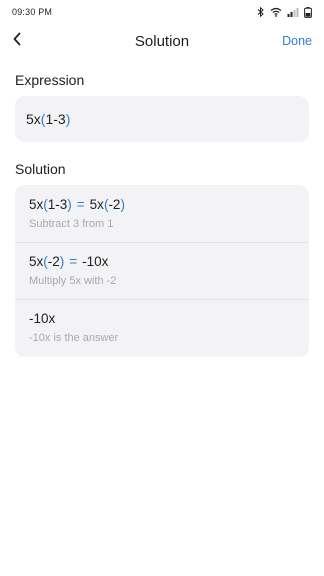 The width and height of the screenshot is (324, 576). What do you see at coordinates (53, 261) in the screenshot?
I see `step-lhs-inner: -2` at bounding box center [53, 261].